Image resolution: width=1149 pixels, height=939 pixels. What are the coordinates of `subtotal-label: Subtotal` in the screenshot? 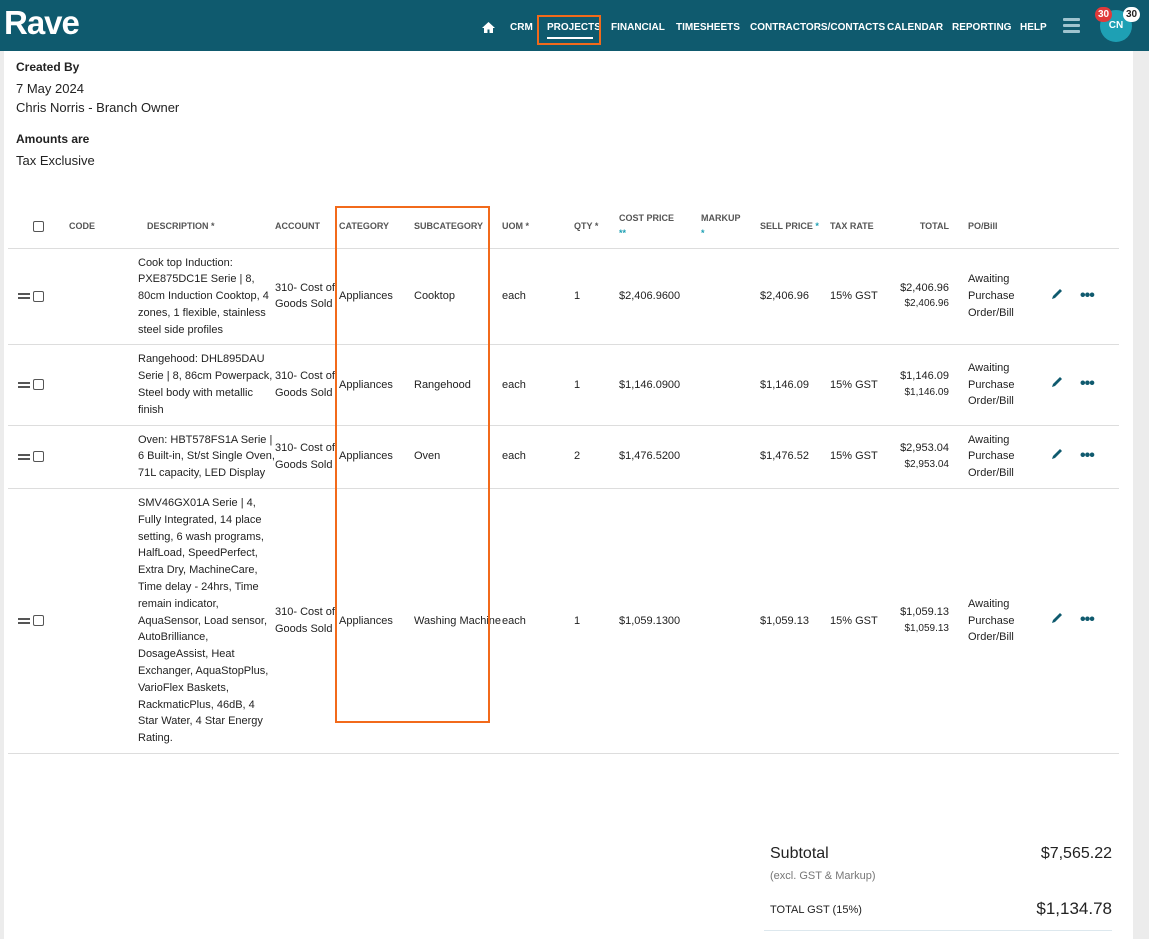 It's located at (799, 853).